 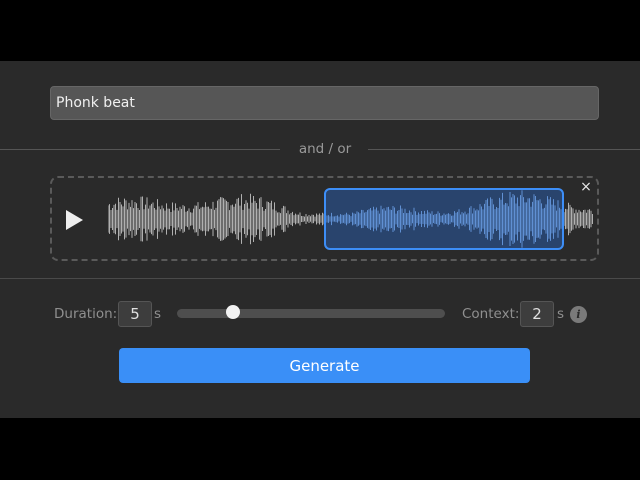 What do you see at coordinates (320, 278) in the screenshot?
I see `section-divider` at bounding box center [320, 278].